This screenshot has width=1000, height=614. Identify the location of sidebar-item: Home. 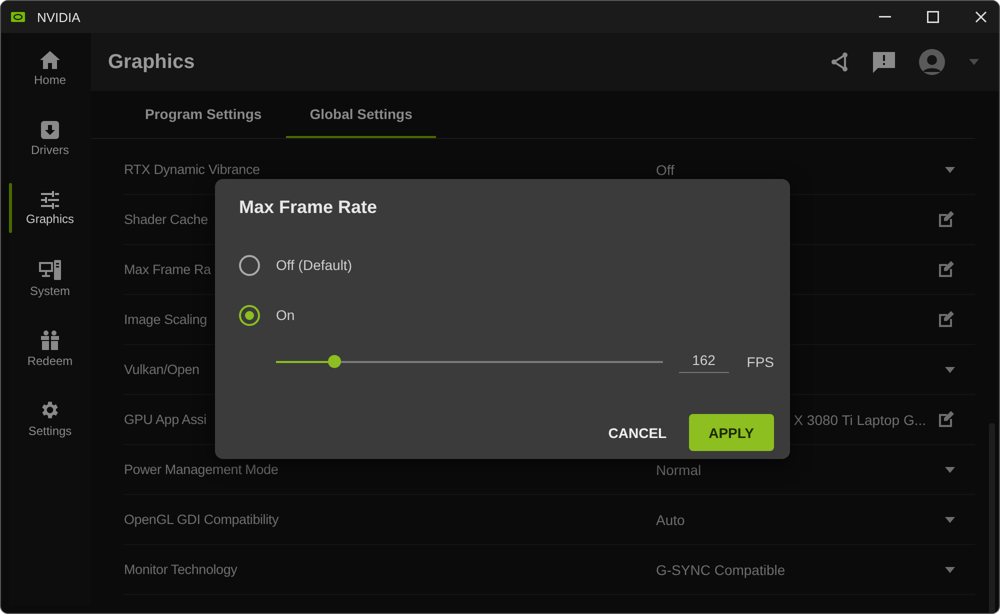
(50, 68).